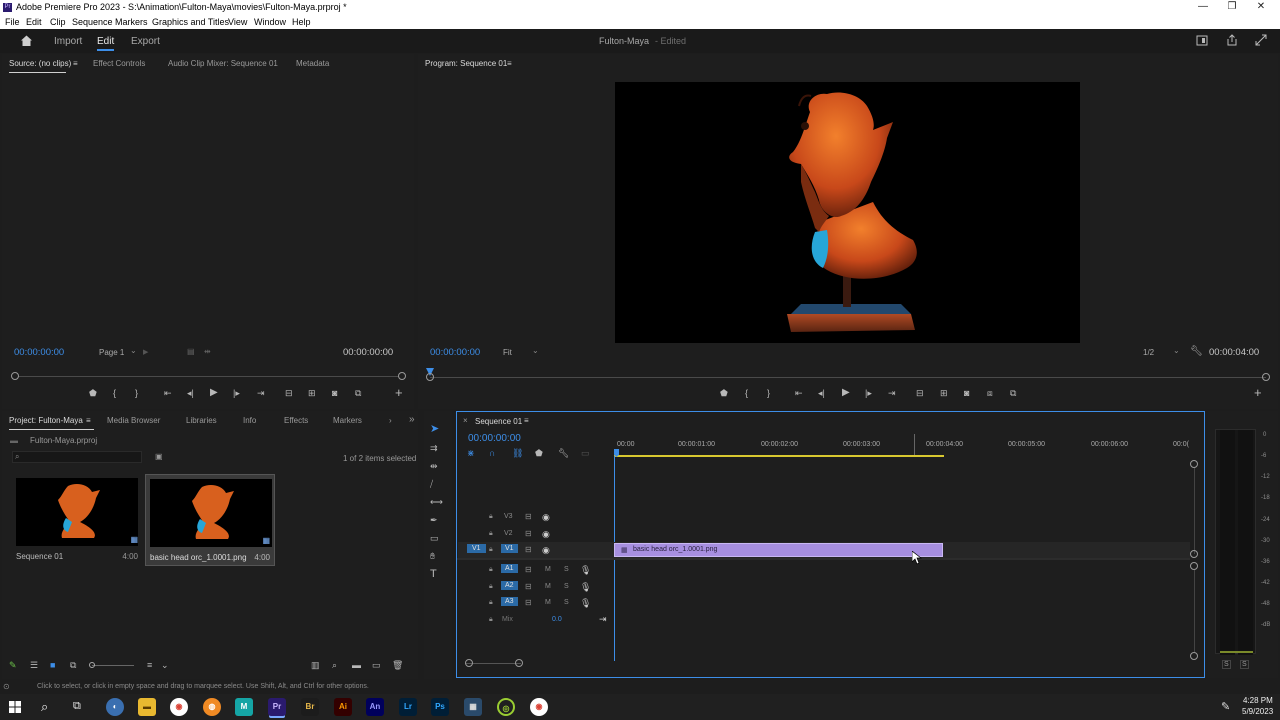 Image resolution: width=1280 pixels, height=720 pixels. I want to click on project-search-input: ⌕, so click(77, 457).